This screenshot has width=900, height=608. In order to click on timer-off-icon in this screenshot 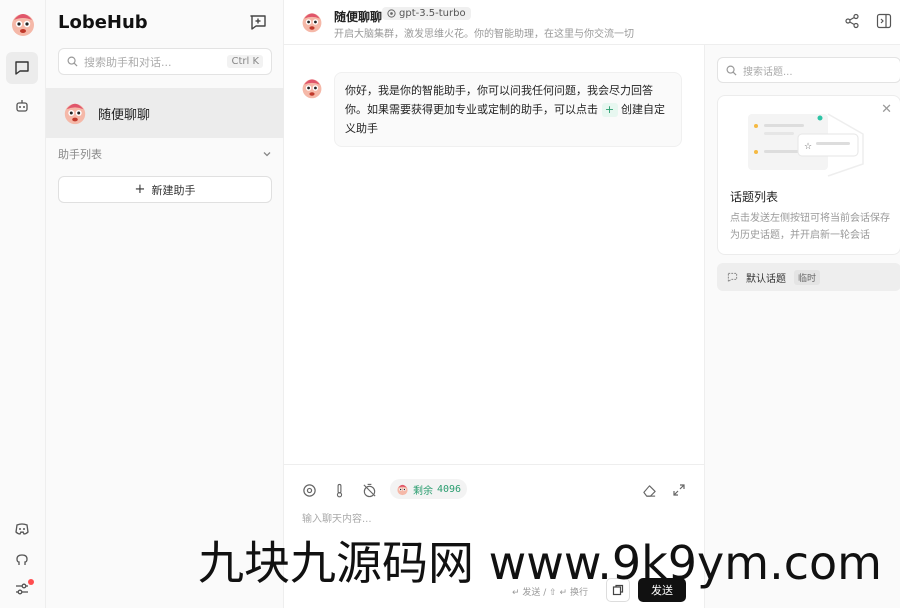, I will do `click(369, 490)`.